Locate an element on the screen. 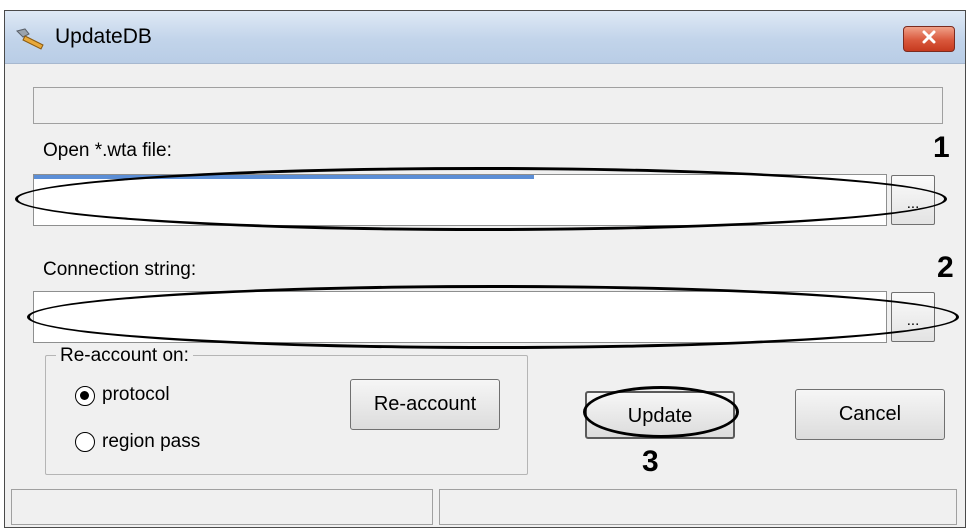 Image resolution: width=969 pixels, height=531 pixels. radio-protocol is located at coordinates (85, 396).